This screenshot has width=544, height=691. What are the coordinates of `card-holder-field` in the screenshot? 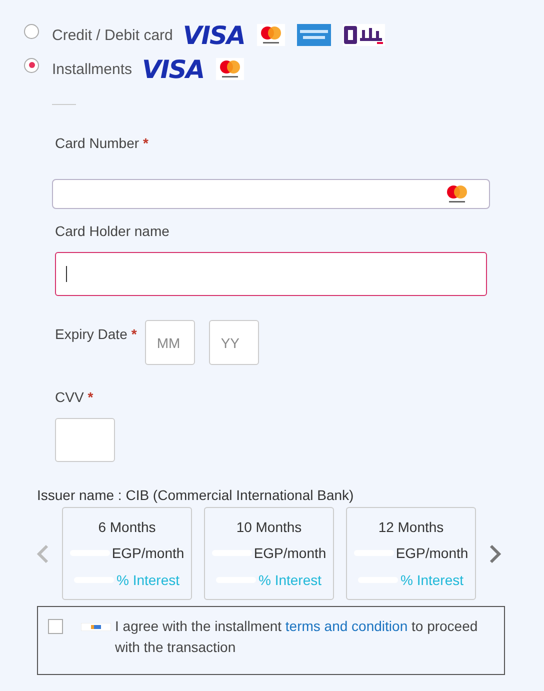 It's located at (271, 274).